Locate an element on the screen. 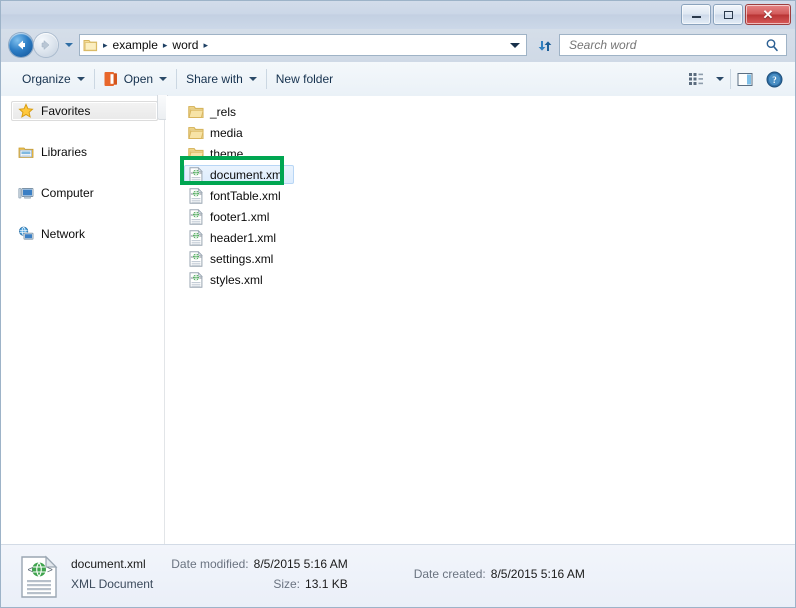 This screenshot has height=608, width=796. sidebar-item-network: Network is located at coordinates (84, 234).